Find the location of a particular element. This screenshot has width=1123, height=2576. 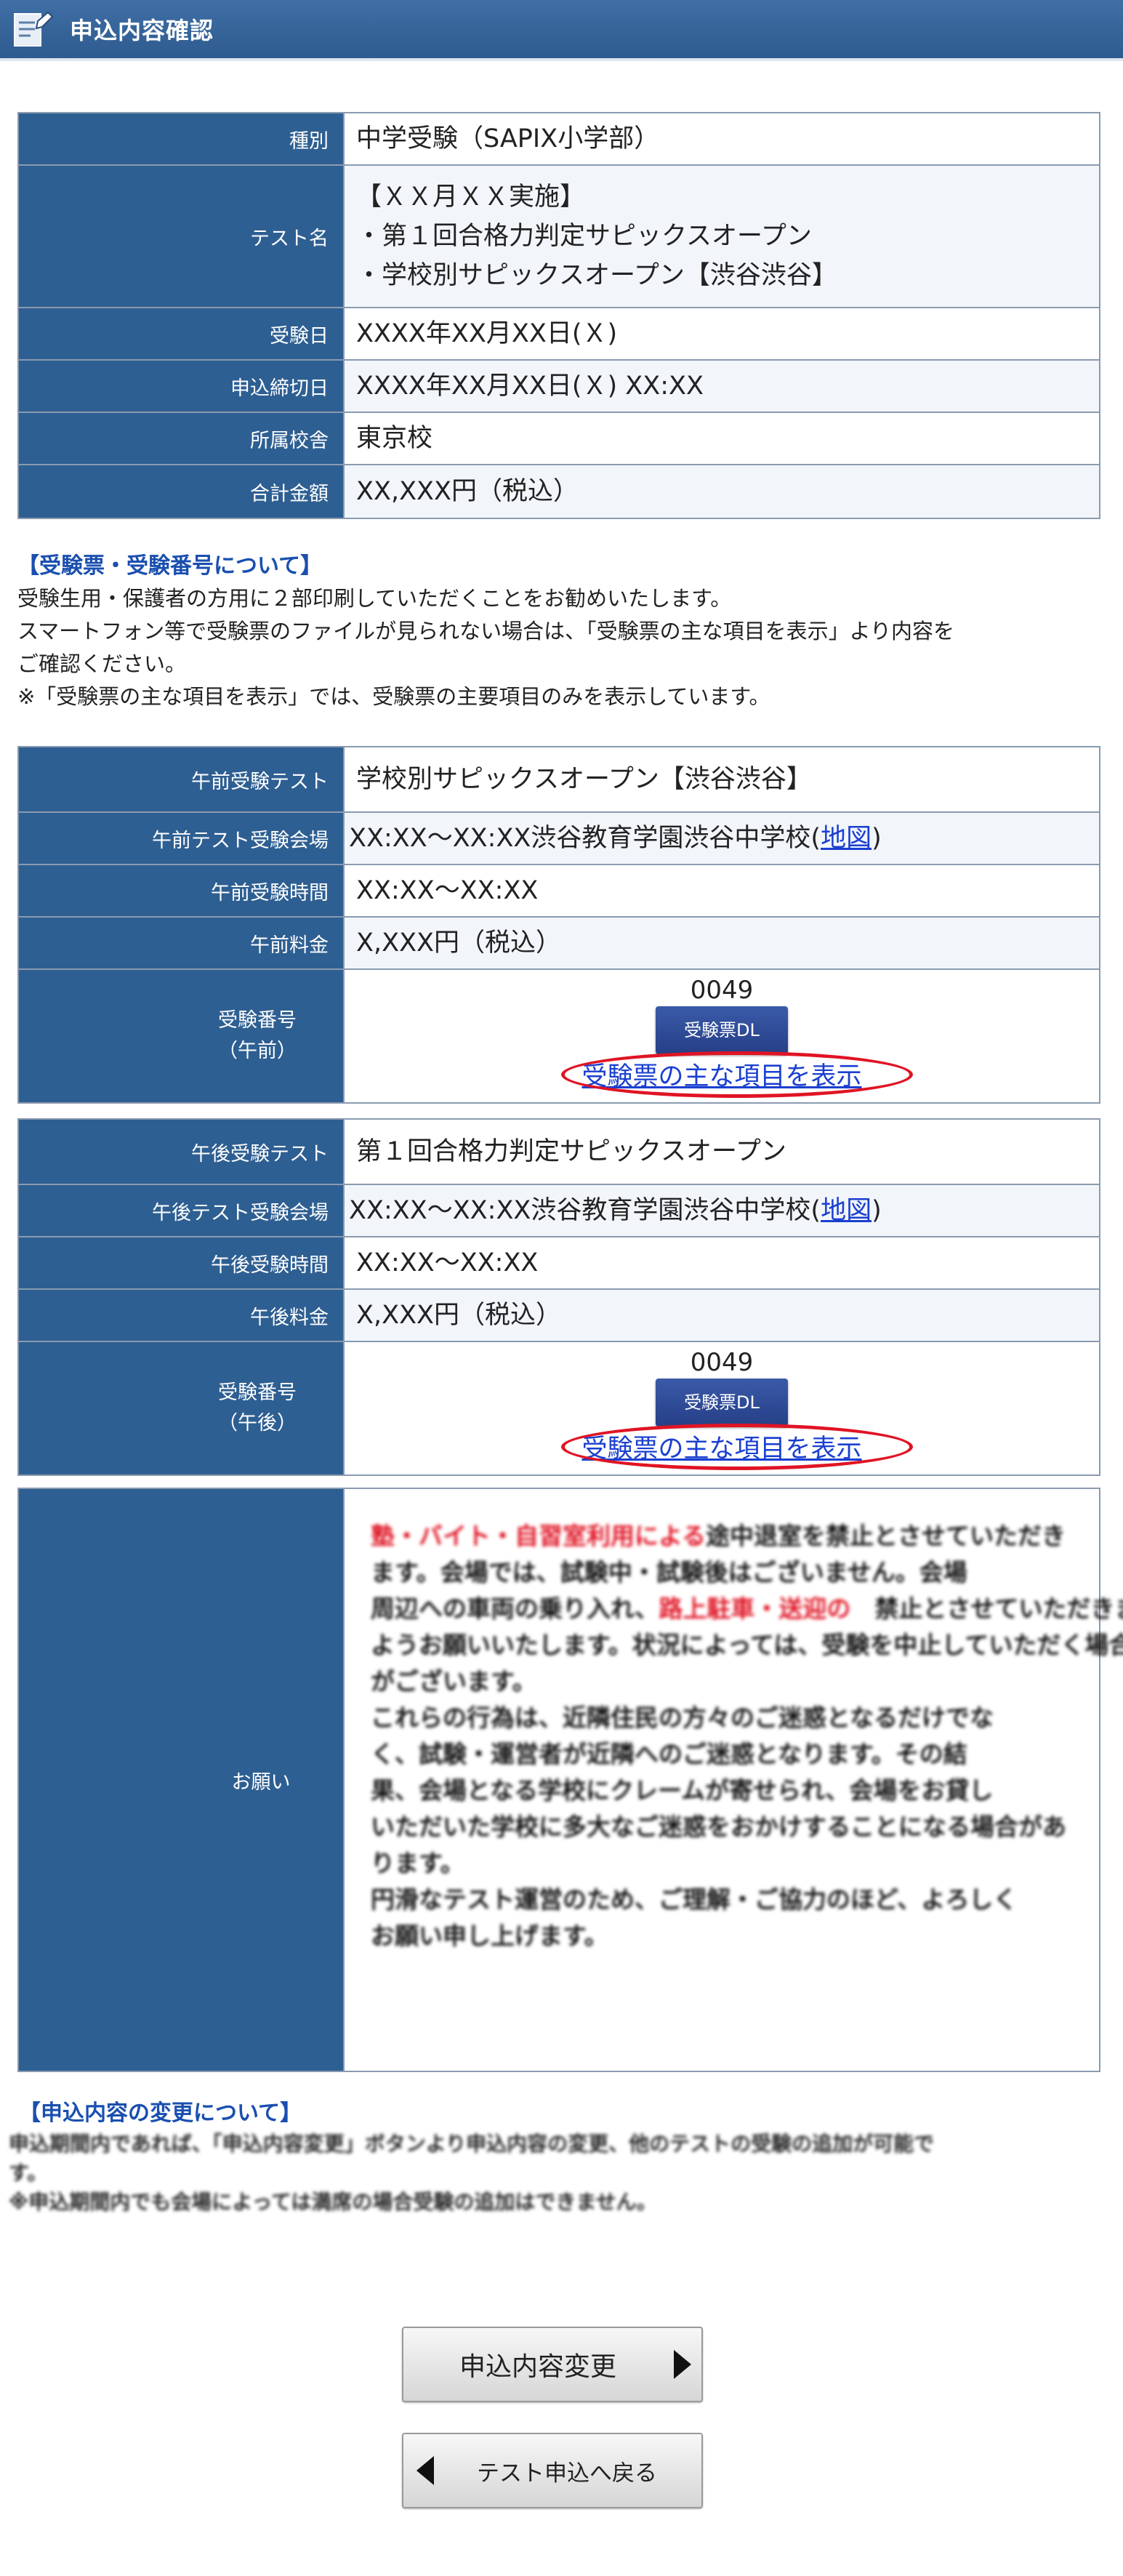

row-label: 午前テスト受験会場 is located at coordinates (181, 838).